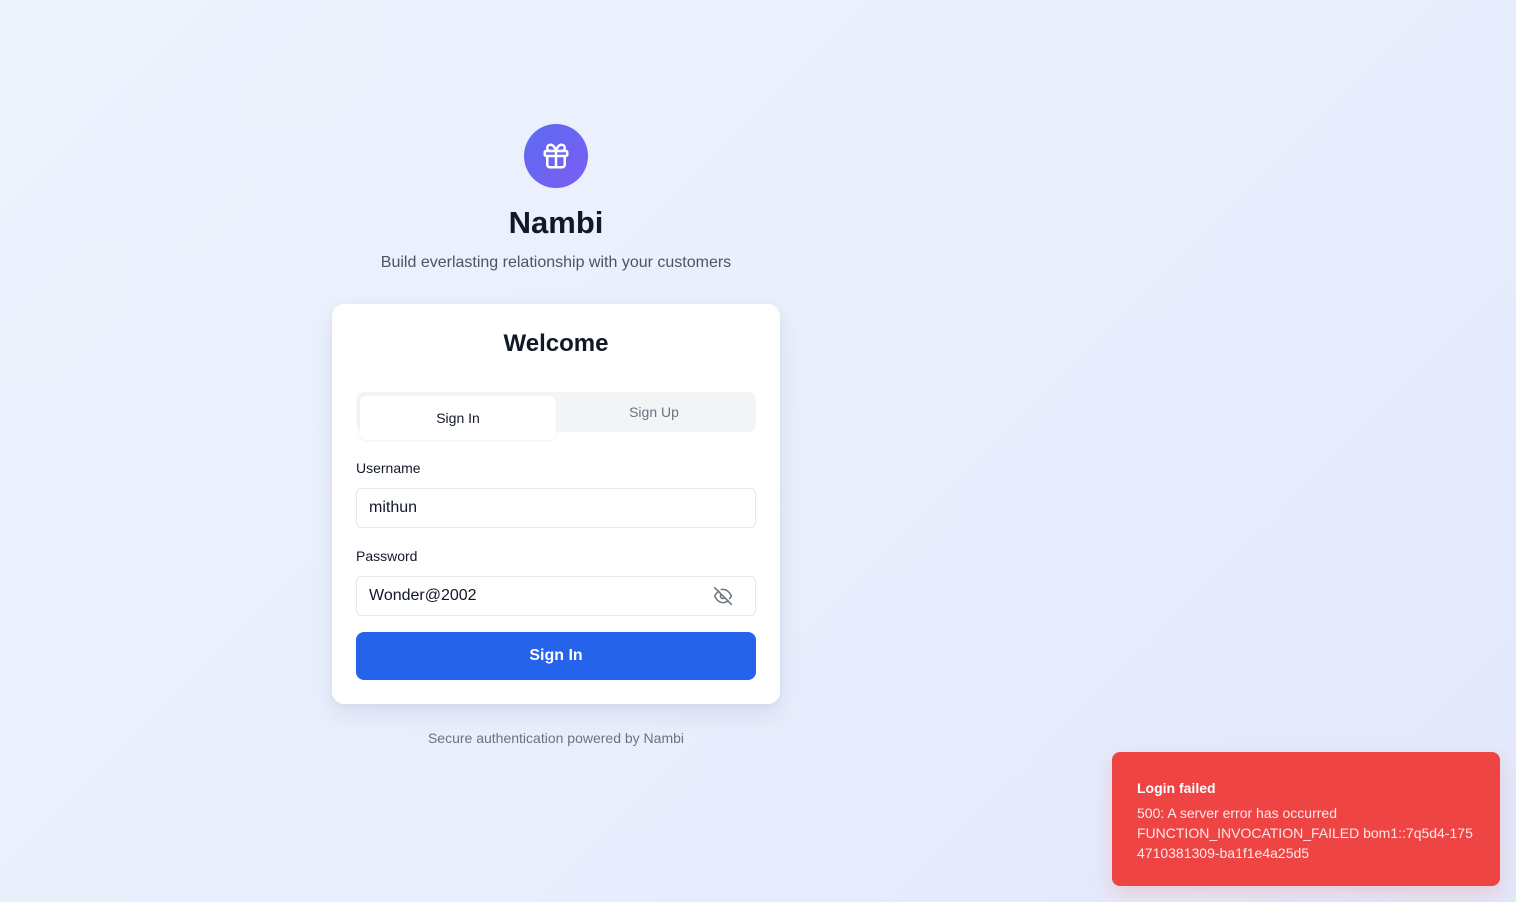 This screenshot has width=1516, height=902. I want to click on logo, so click(556, 156).